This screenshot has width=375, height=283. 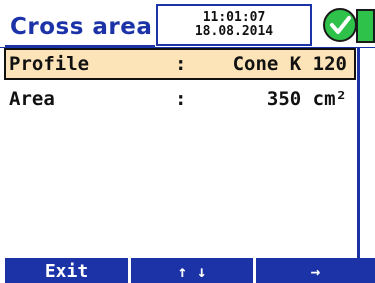 I want to click on battery-icon, so click(x=365, y=26).